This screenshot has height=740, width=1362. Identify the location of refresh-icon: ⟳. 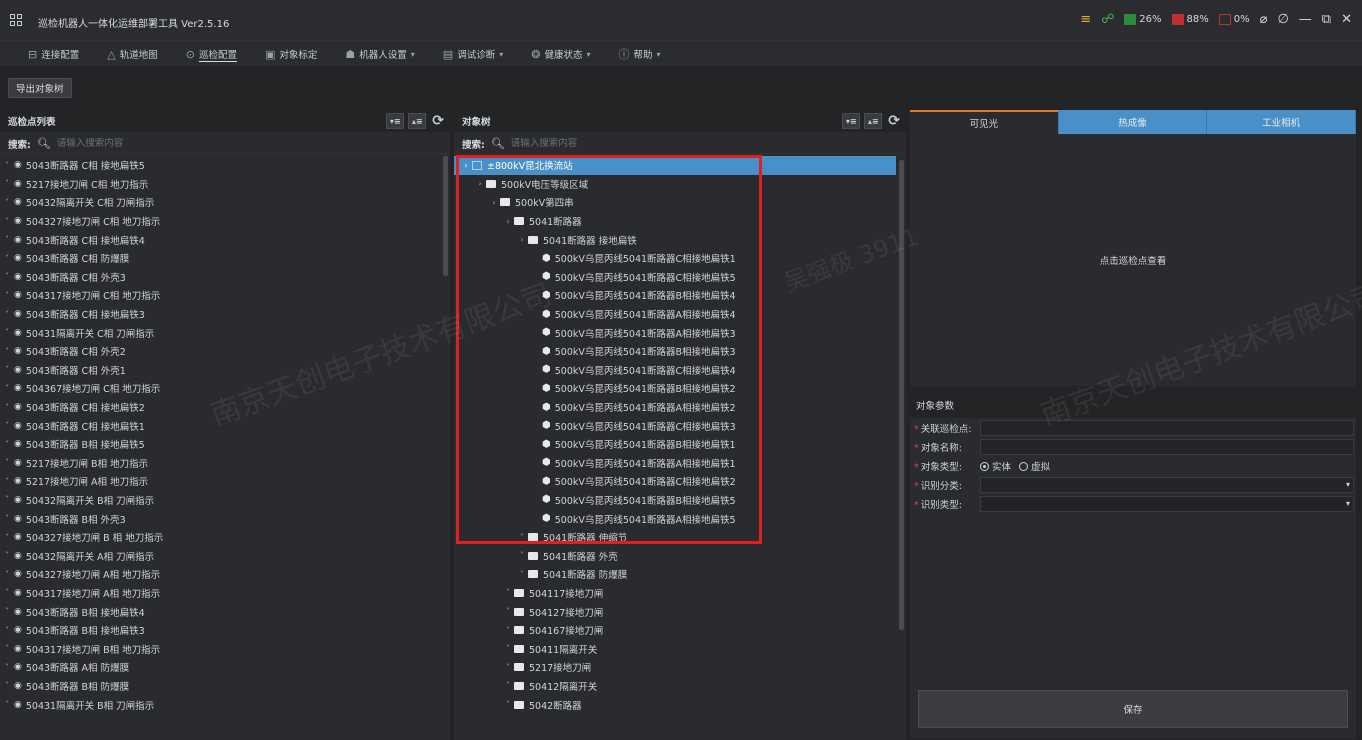
(438, 121).